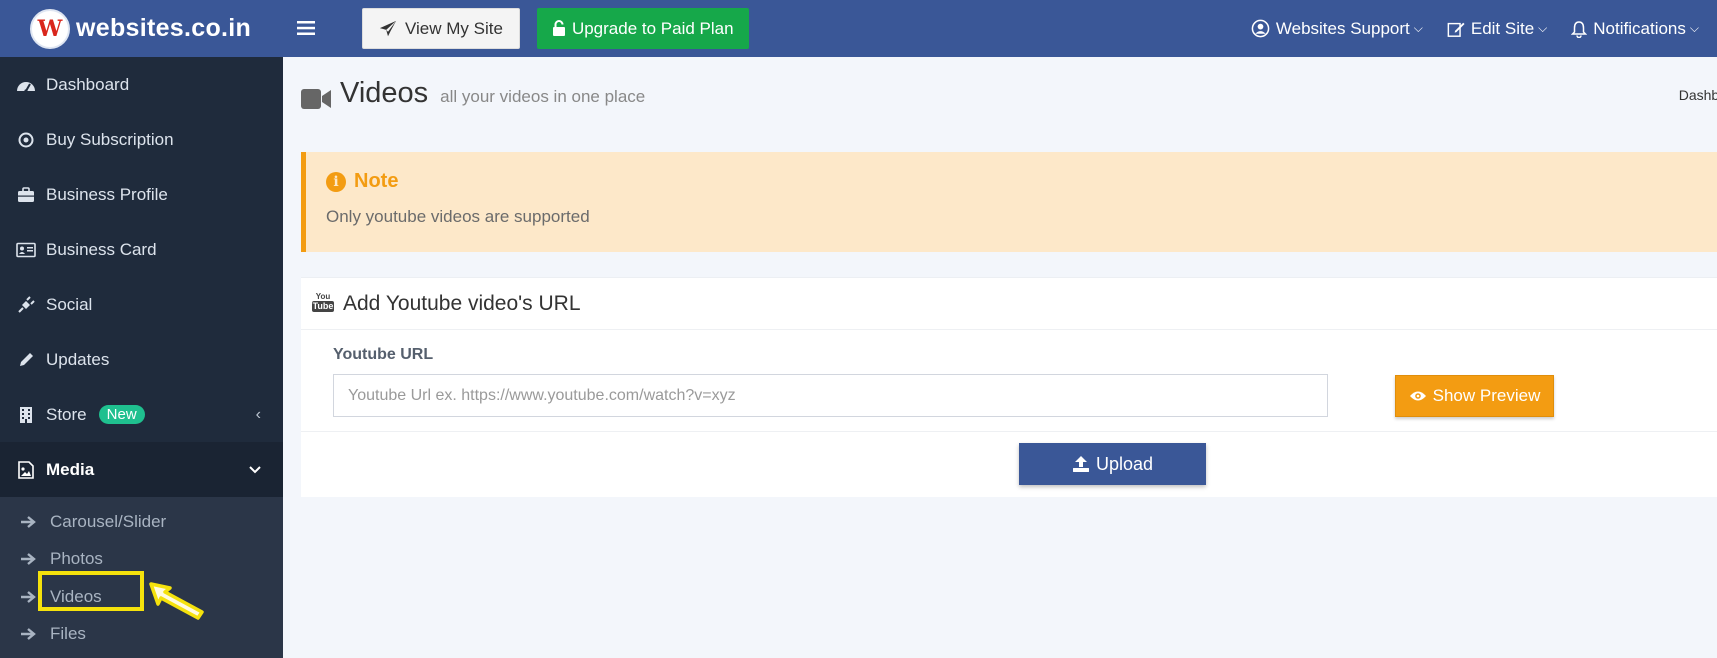  What do you see at coordinates (26, 360) in the screenshot?
I see `pencil-icon` at bounding box center [26, 360].